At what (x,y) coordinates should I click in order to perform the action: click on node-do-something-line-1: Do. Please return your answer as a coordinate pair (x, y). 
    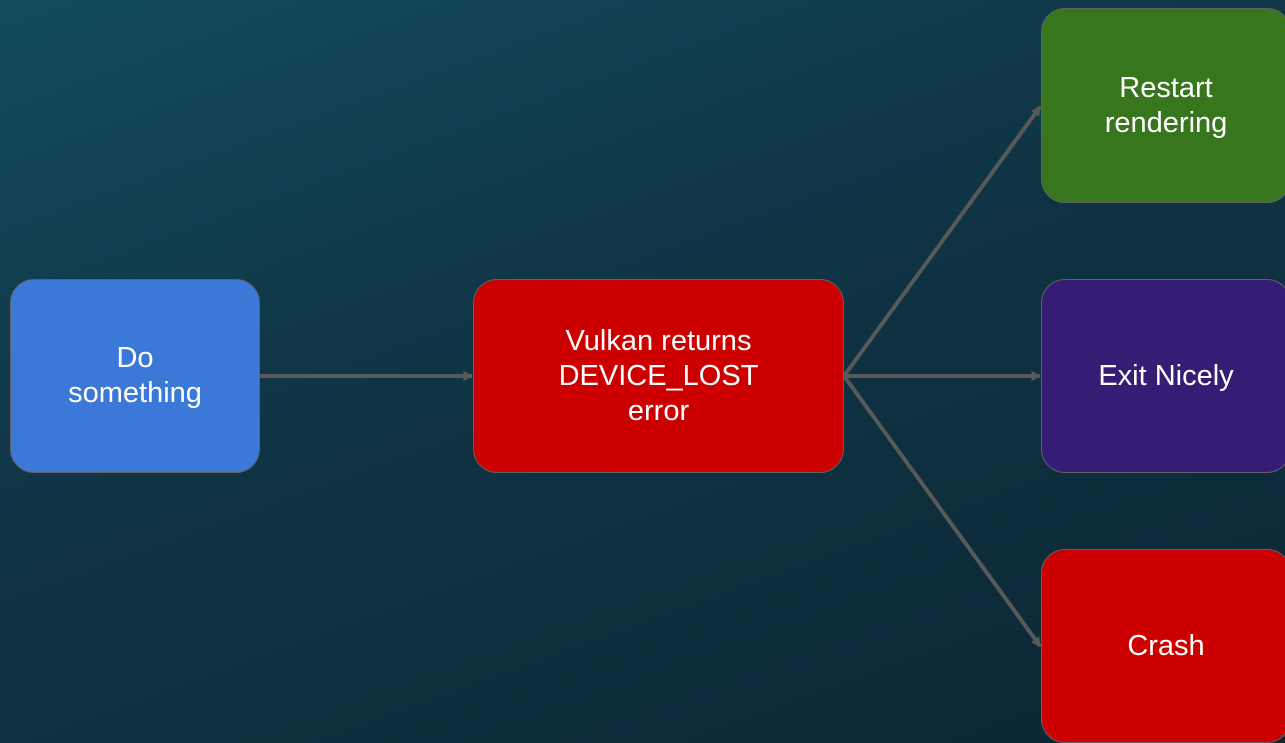
    Looking at the image, I should click on (135, 358).